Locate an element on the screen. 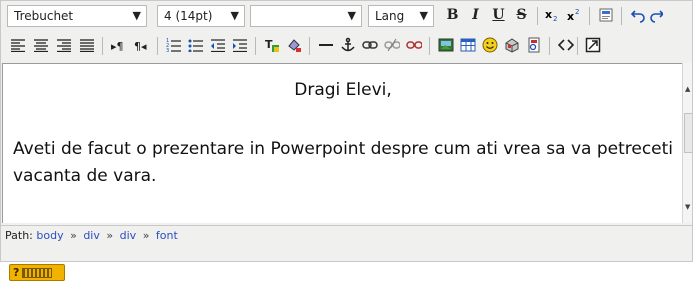 This screenshot has width=693, height=281. bold-label: B is located at coordinates (452, 14).